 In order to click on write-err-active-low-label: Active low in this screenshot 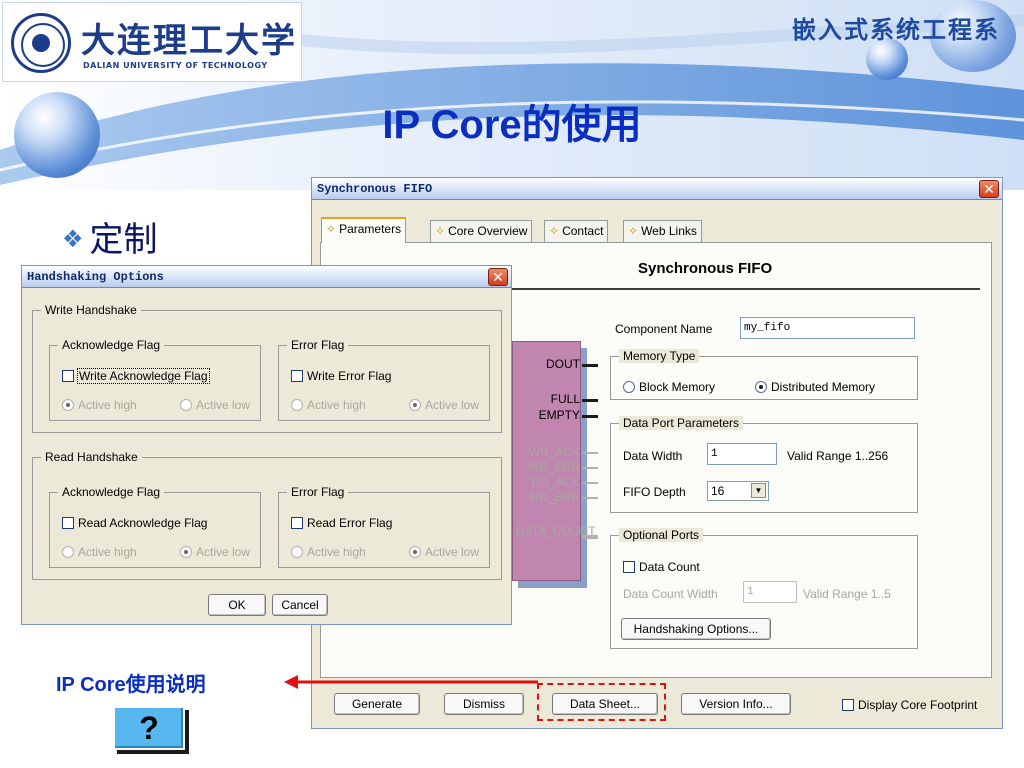, I will do `click(452, 405)`.